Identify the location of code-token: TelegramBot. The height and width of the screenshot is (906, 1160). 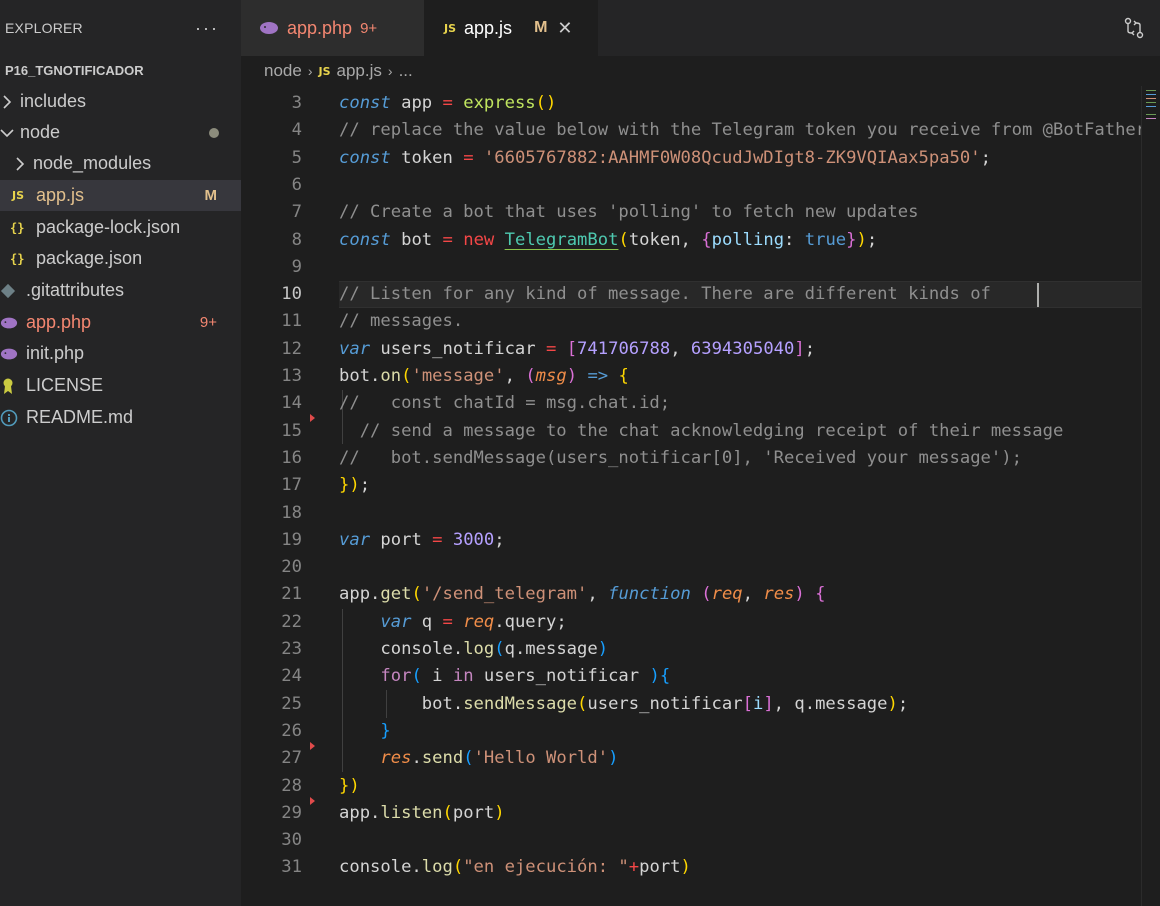
(561, 239).